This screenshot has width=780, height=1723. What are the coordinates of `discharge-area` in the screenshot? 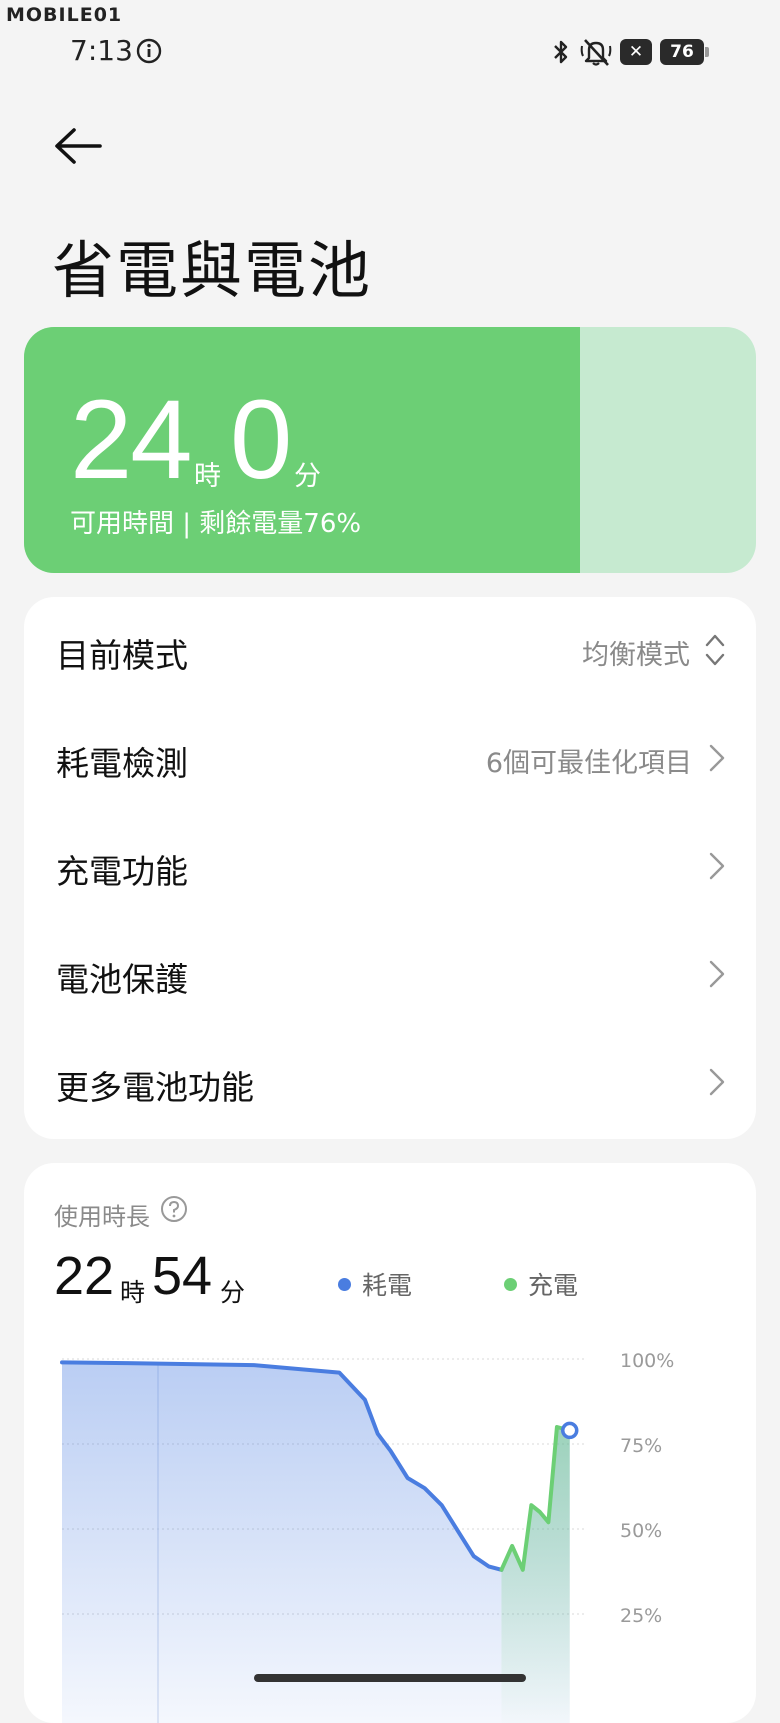 It's located at (316, 1542).